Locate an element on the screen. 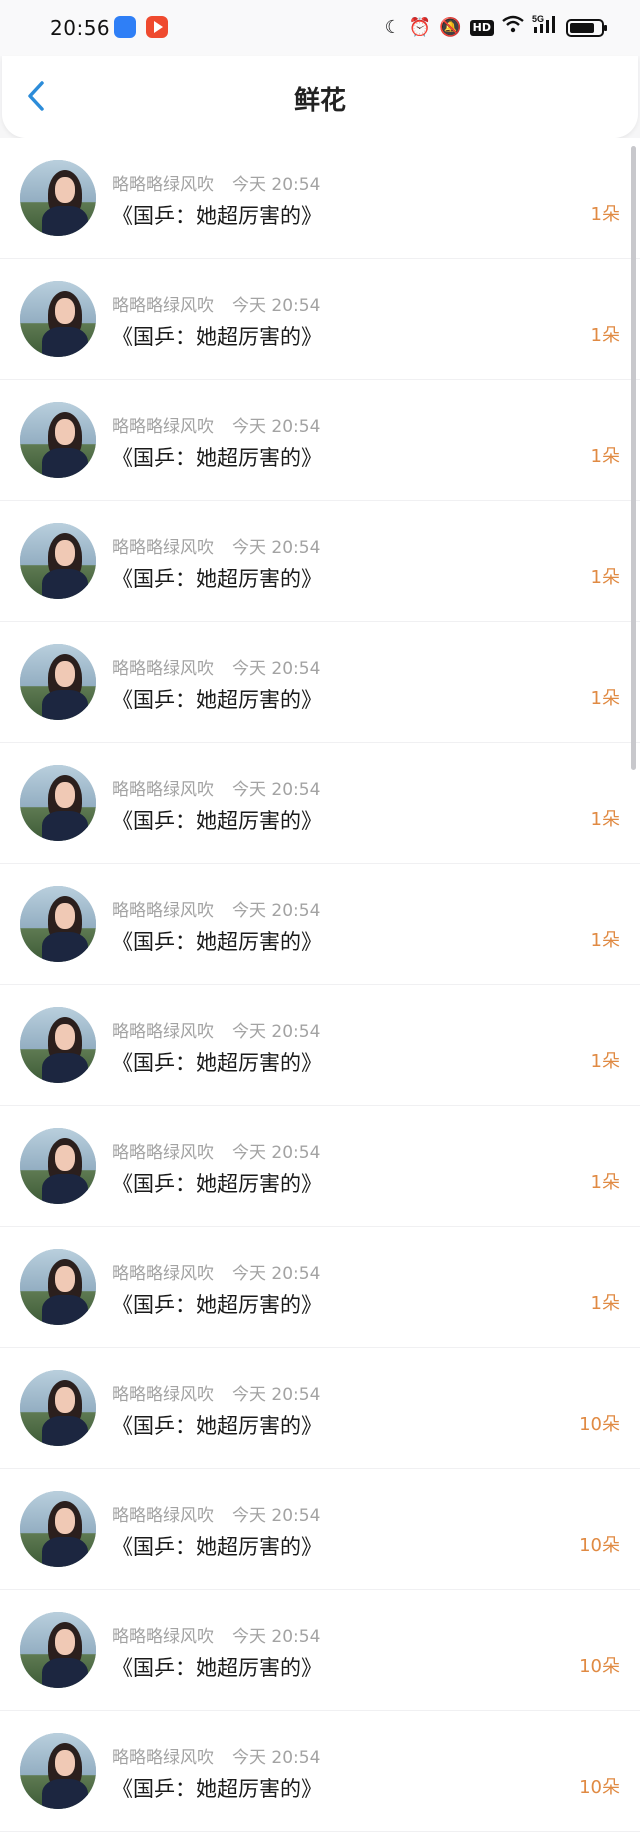 This screenshot has height=1832, width=640. status-icons: ☾ ⏰ 🔕 HD 5G is located at coordinates (496, 27).